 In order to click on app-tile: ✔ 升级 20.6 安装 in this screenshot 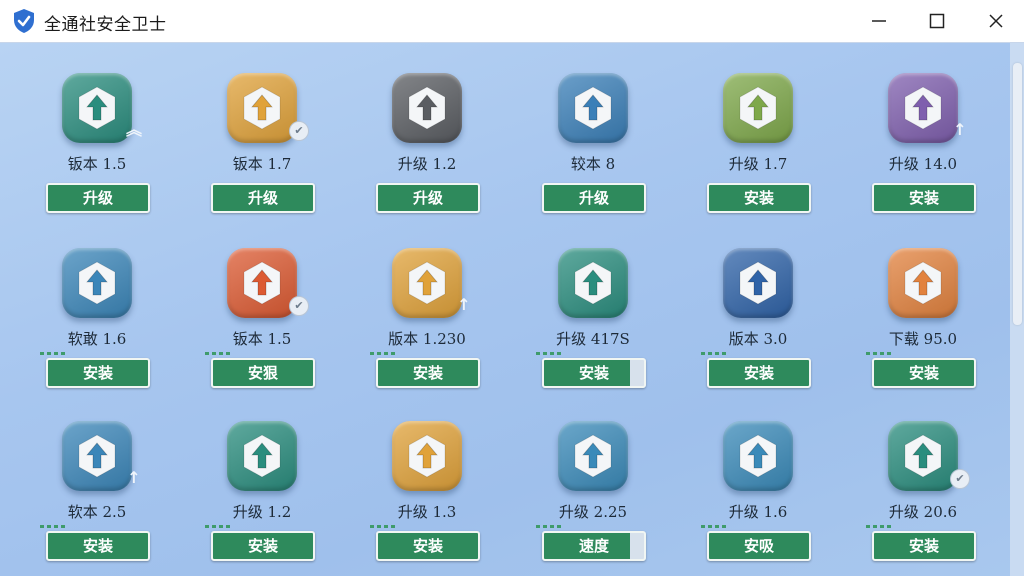, I will do `click(923, 498)`.